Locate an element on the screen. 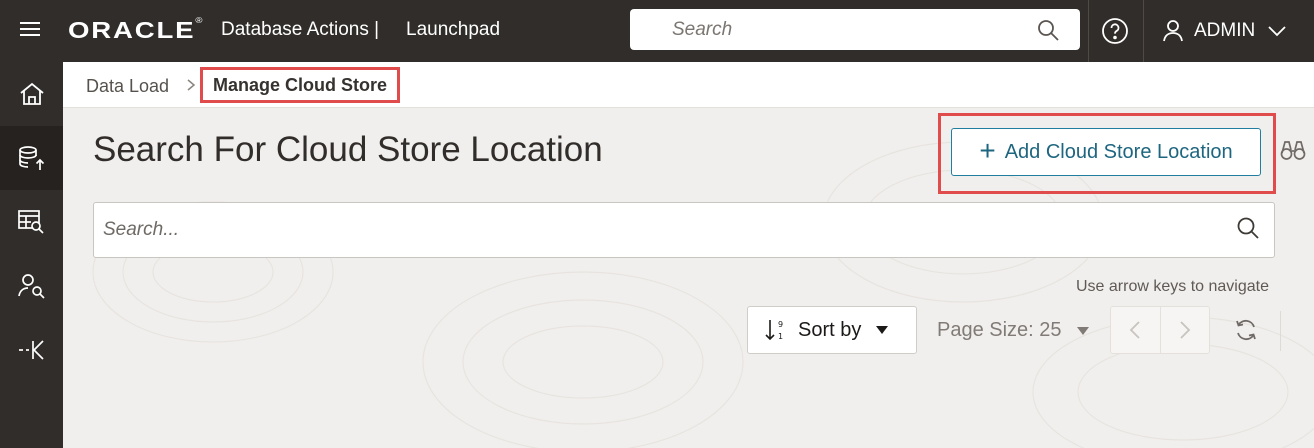 The image size is (1314, 448). keyboard-navigation-hint: Use arrow keys to navigate is located at coordinates (1172, 286).